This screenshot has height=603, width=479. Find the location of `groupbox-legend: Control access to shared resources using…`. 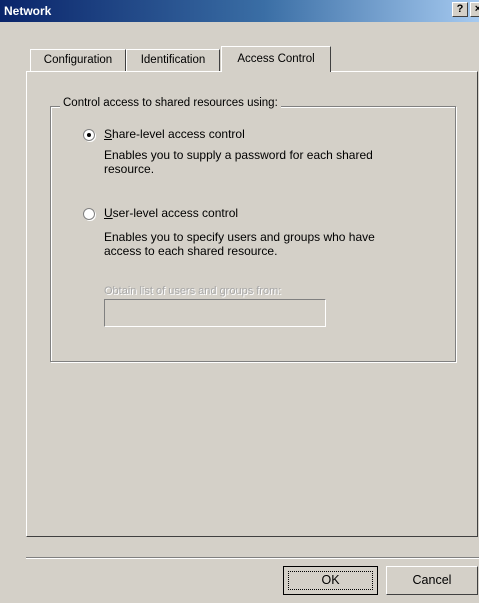

groupbox-legend: Control access to shared resources using… is located at coordinates (170, 103).